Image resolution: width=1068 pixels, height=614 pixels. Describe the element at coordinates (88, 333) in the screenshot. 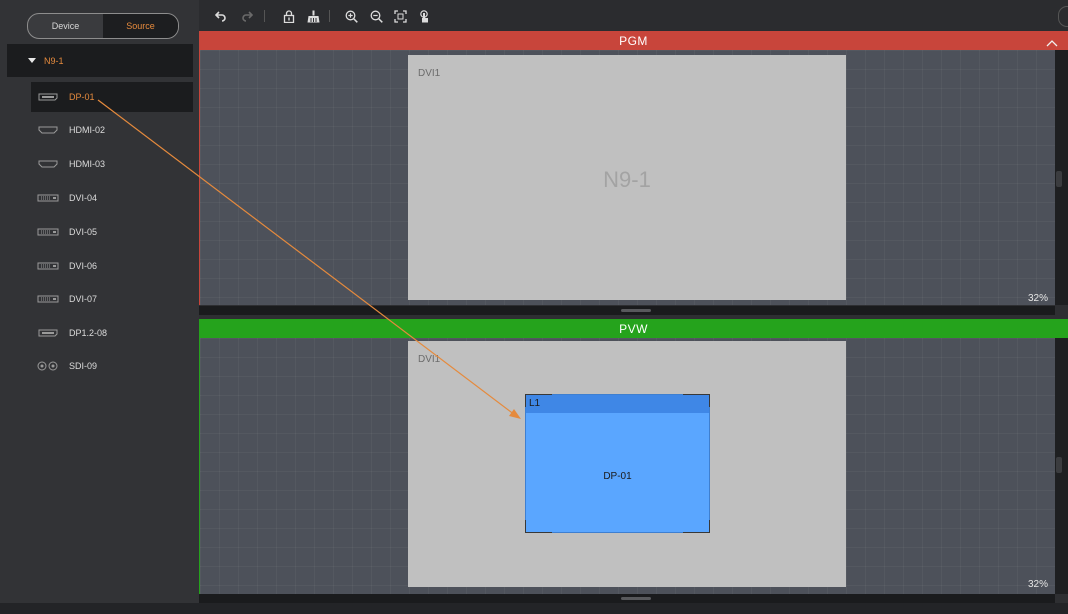

I see `source-label: DP1.2-08` at that location.